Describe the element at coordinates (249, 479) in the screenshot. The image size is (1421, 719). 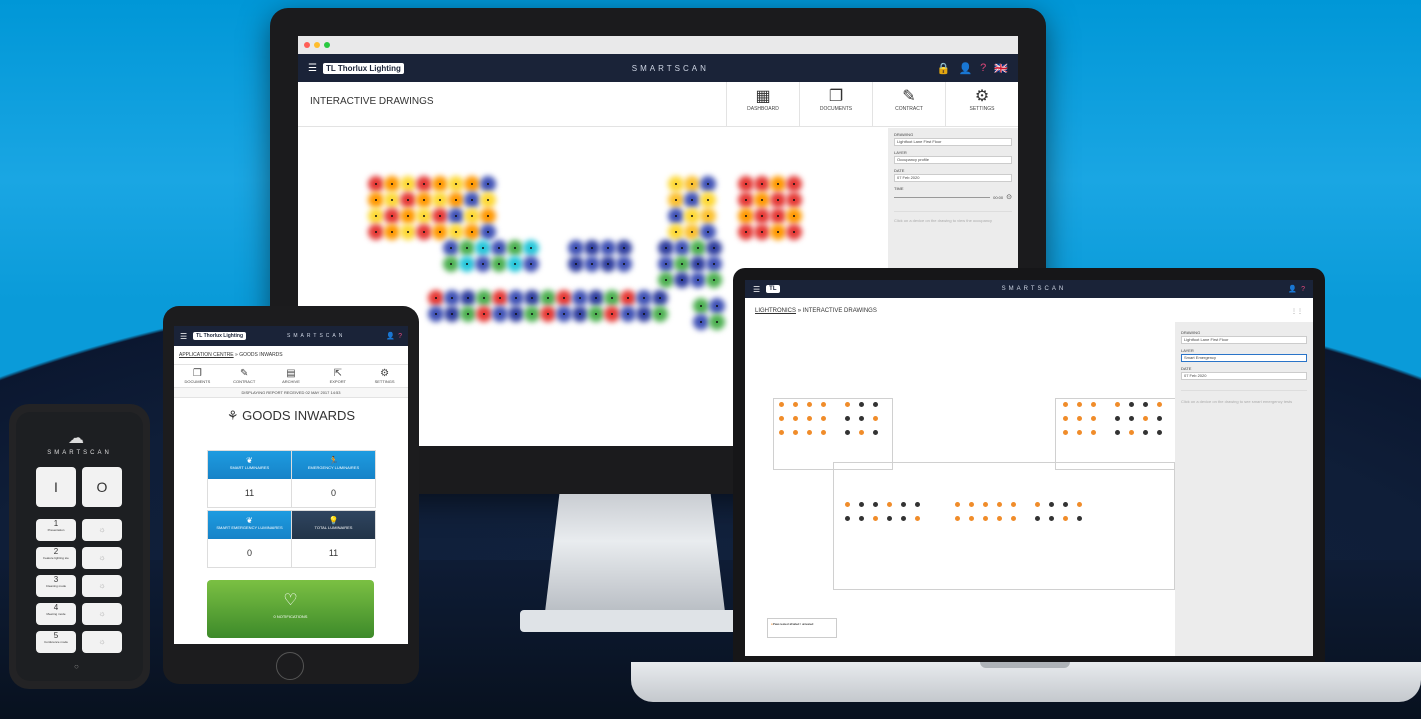
I see `card-smart-luminaires: ❦ SMART LUMINAIRES 11` at that location.